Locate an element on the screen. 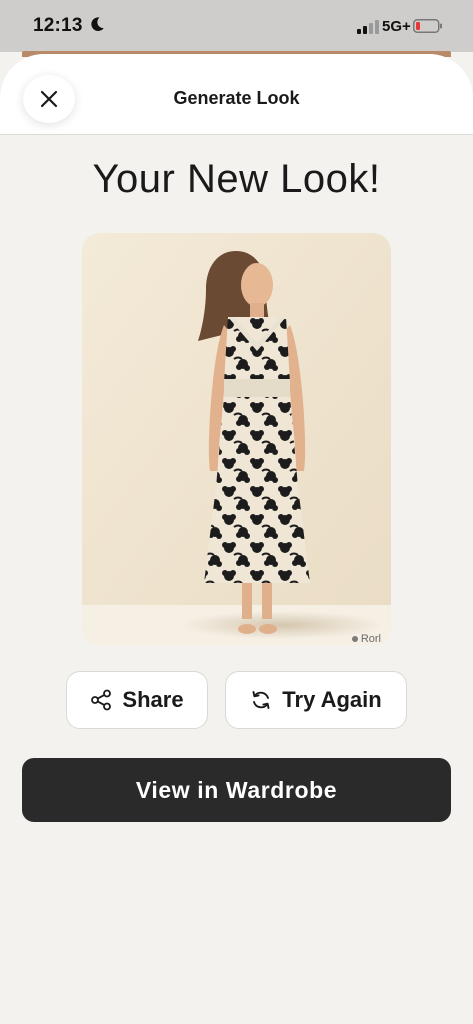  view-in-wardrobe-button: View in Wardrobe is located at coordinates (236, 790).